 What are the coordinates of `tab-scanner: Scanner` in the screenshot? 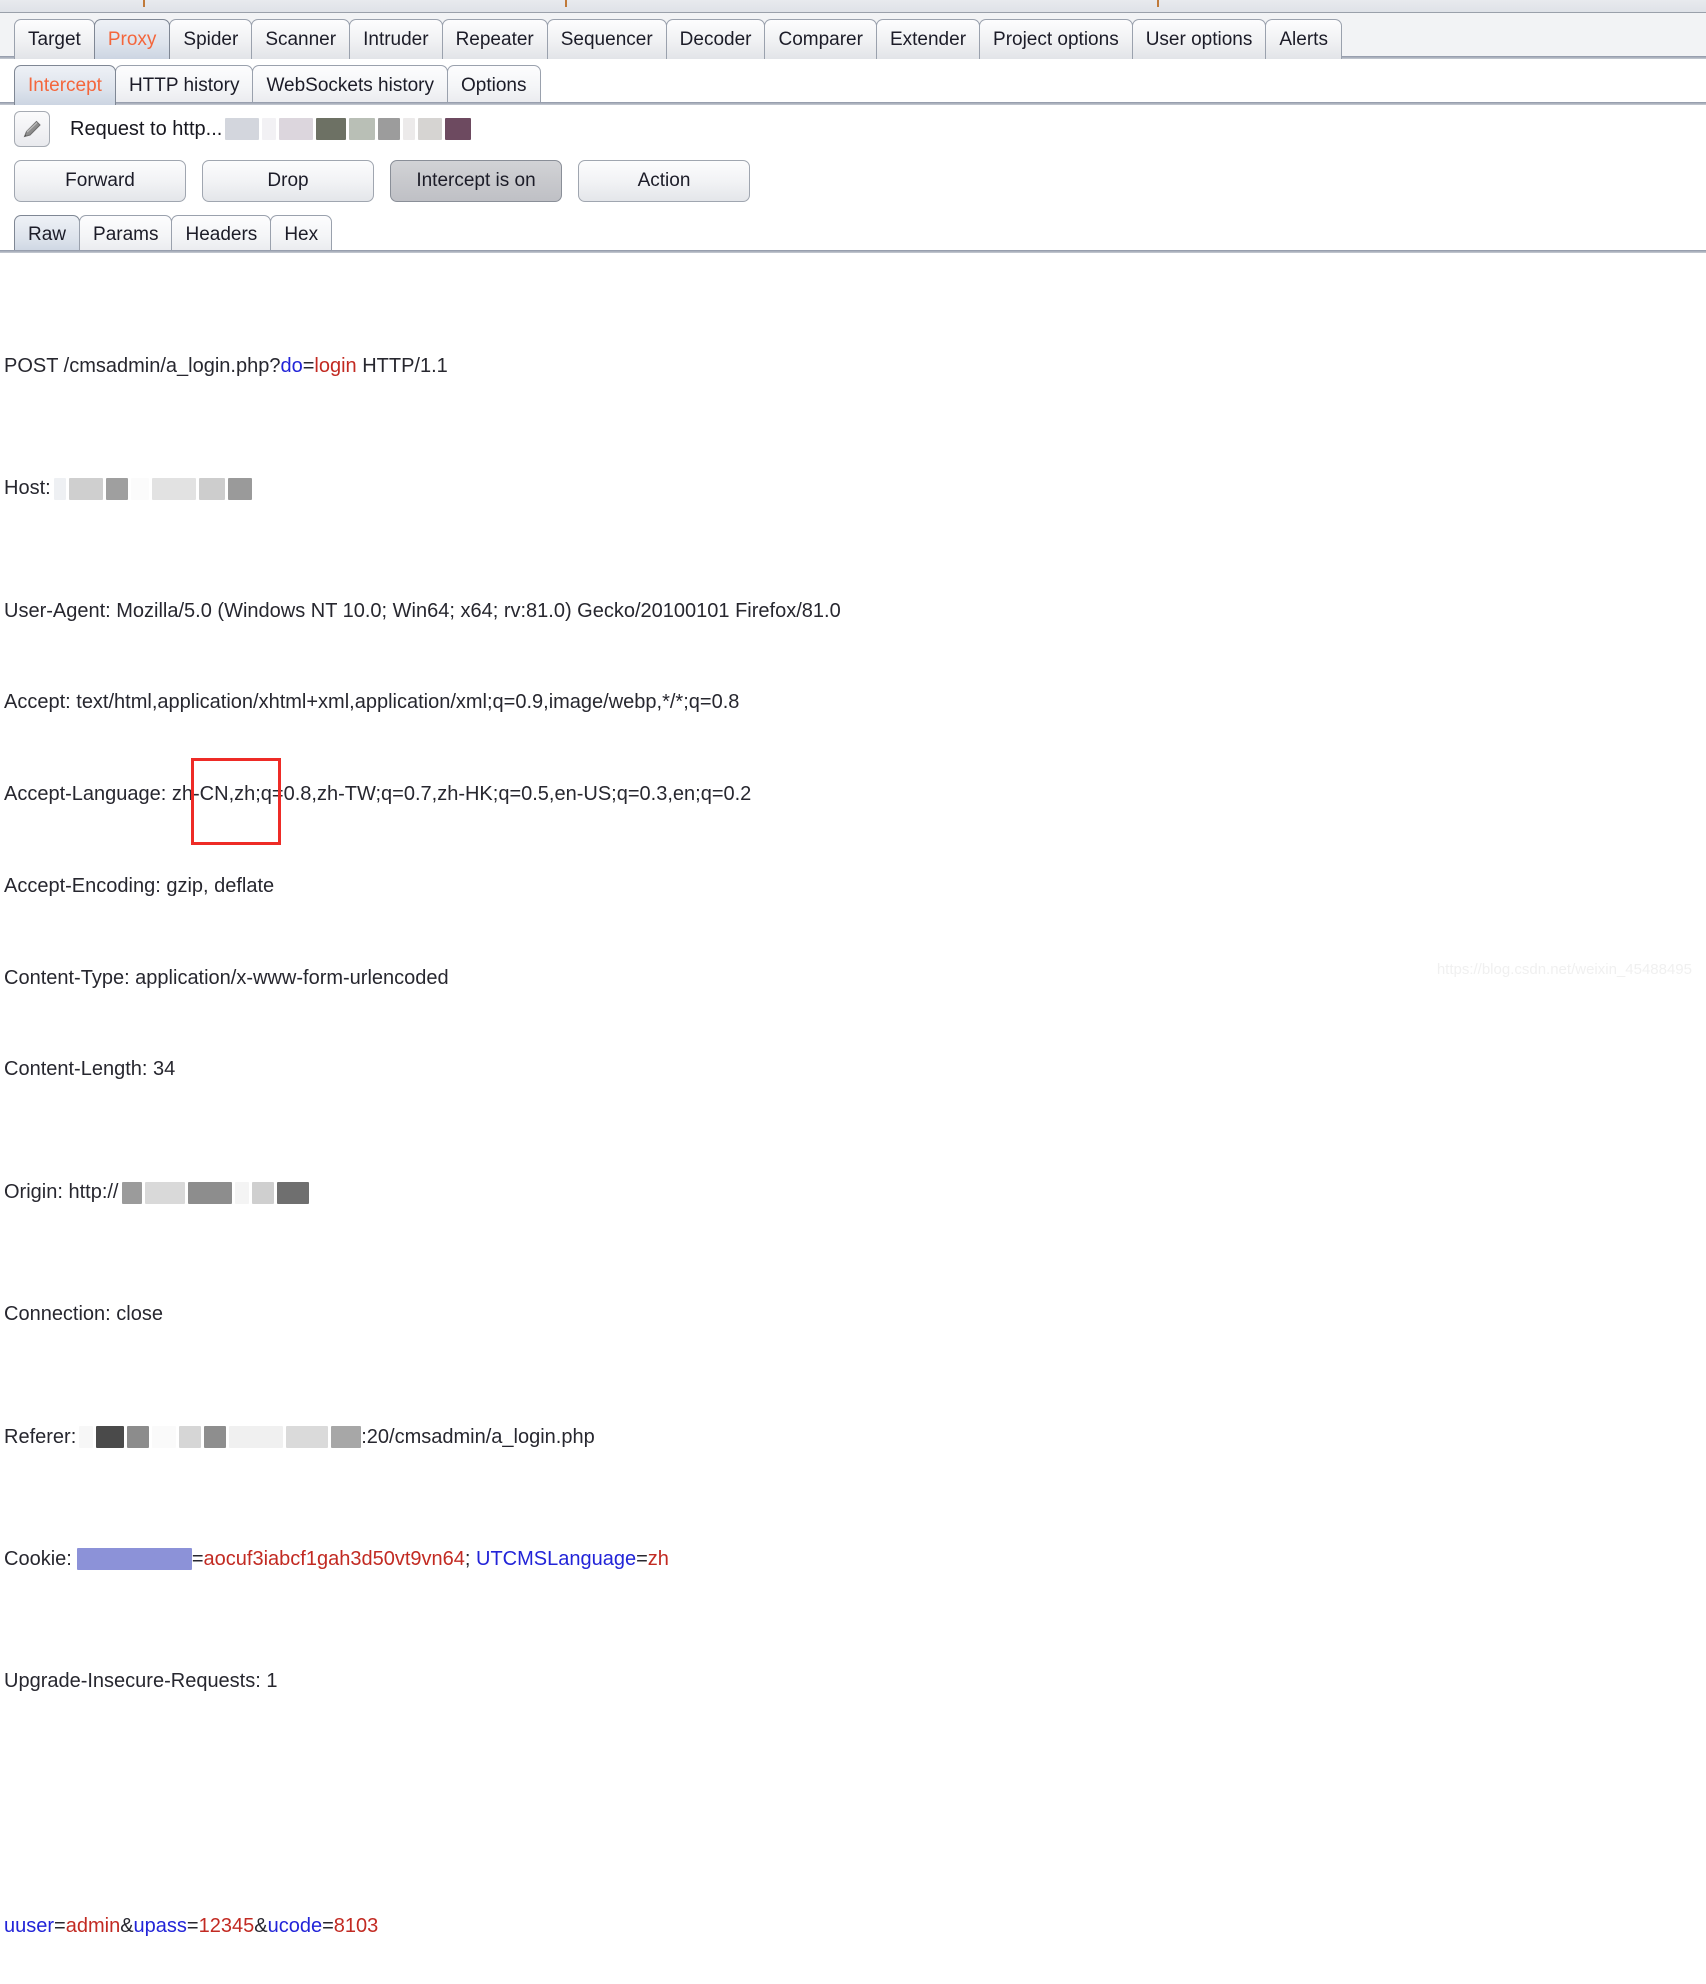 It's located at (301, 39).